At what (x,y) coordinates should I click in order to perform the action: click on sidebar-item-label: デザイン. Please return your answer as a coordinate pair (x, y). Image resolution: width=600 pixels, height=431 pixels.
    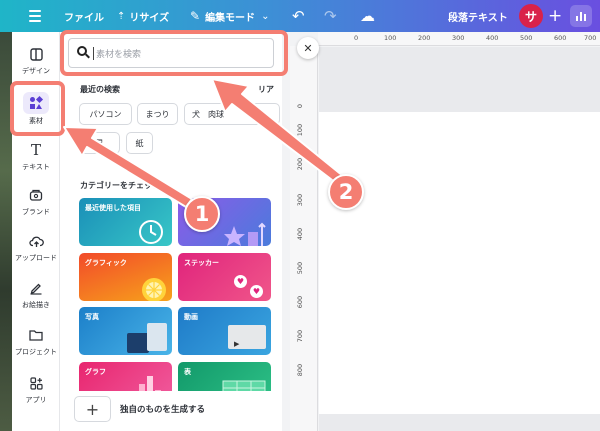
    Looking at the image, I should click on (36, 71).